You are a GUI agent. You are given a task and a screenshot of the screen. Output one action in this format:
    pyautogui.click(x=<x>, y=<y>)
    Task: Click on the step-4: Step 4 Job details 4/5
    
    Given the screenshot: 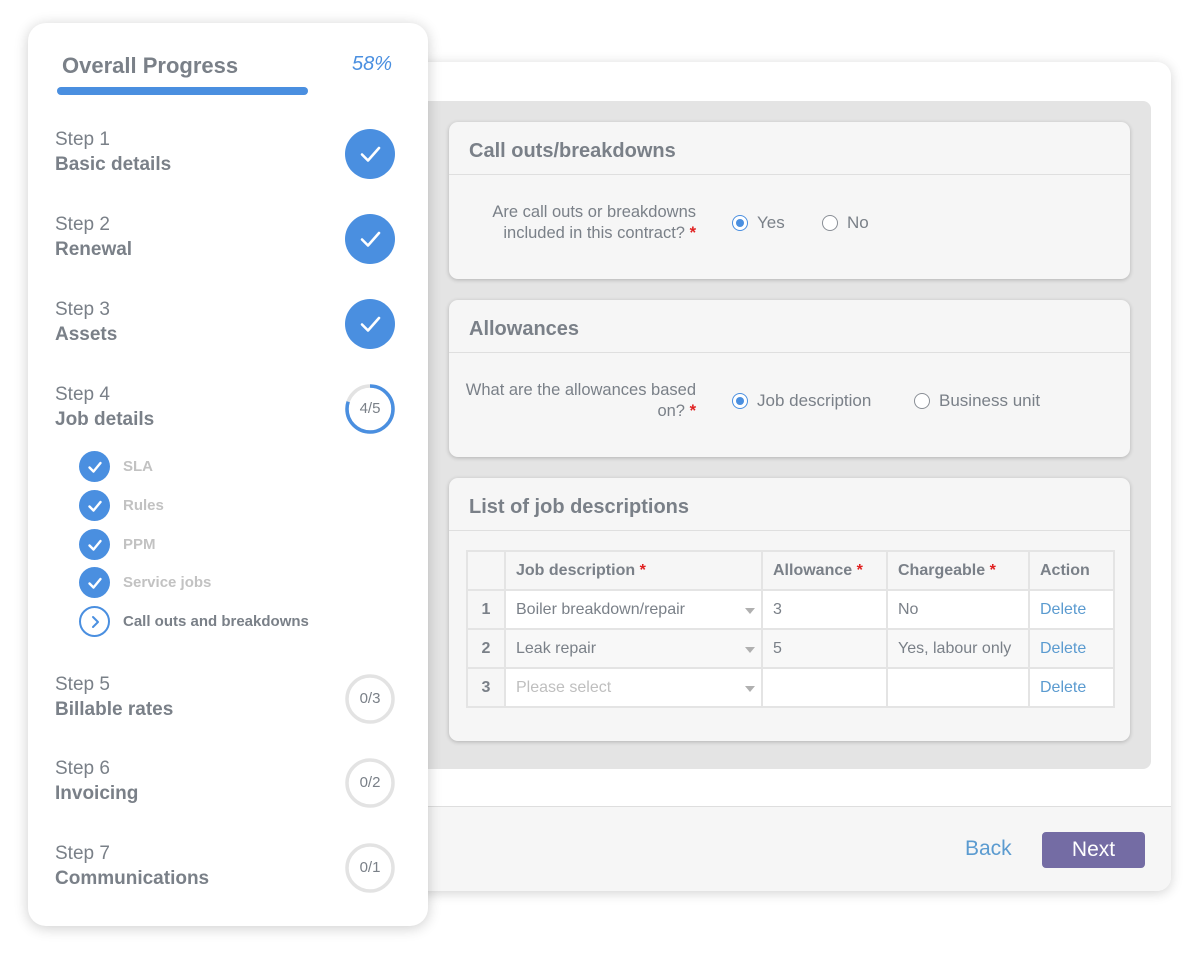 What is the action you would take?
    pyautogui.click(x=227, y=413)
    